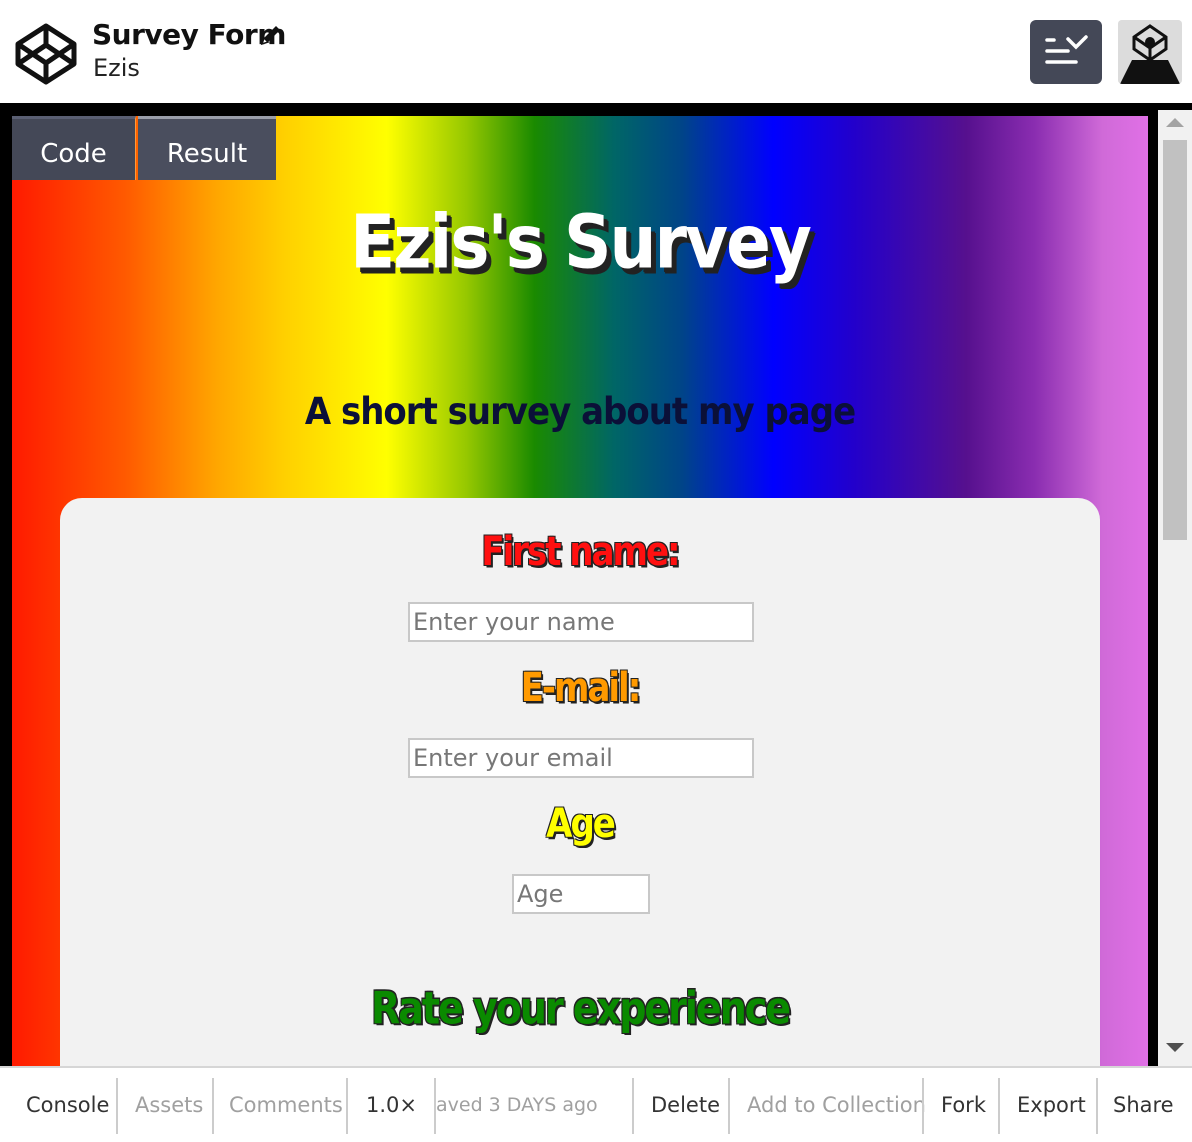 Image resolution: width=1192 pixels, height=1142 pixels. Describe the element at coordinates (581, 758) in the screenshot. I see `email-input` at that location.